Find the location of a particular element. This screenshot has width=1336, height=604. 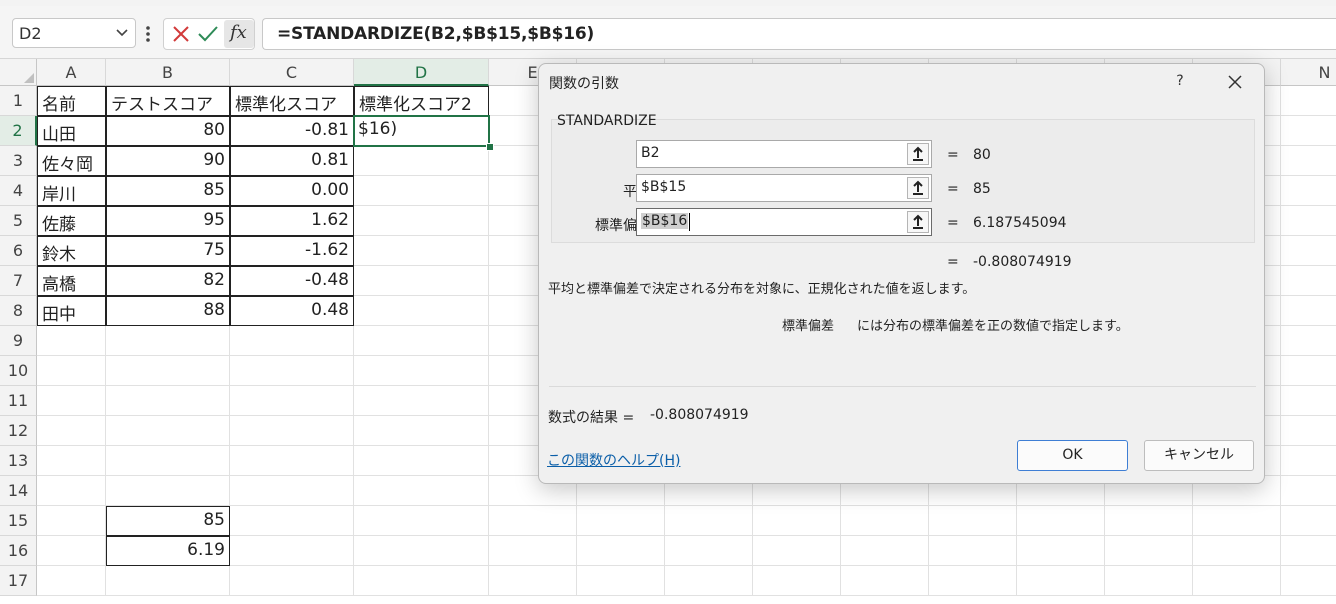

grid-cell: 6.19 is located at coordinates (168, 551).